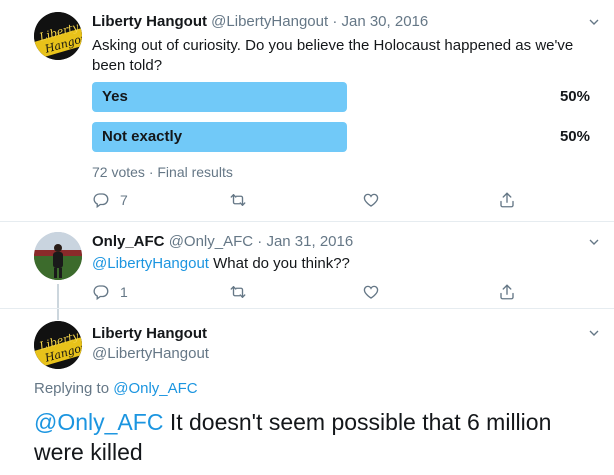  I want to click on timestamp: Jan 31, 2016, so click(309, 241).